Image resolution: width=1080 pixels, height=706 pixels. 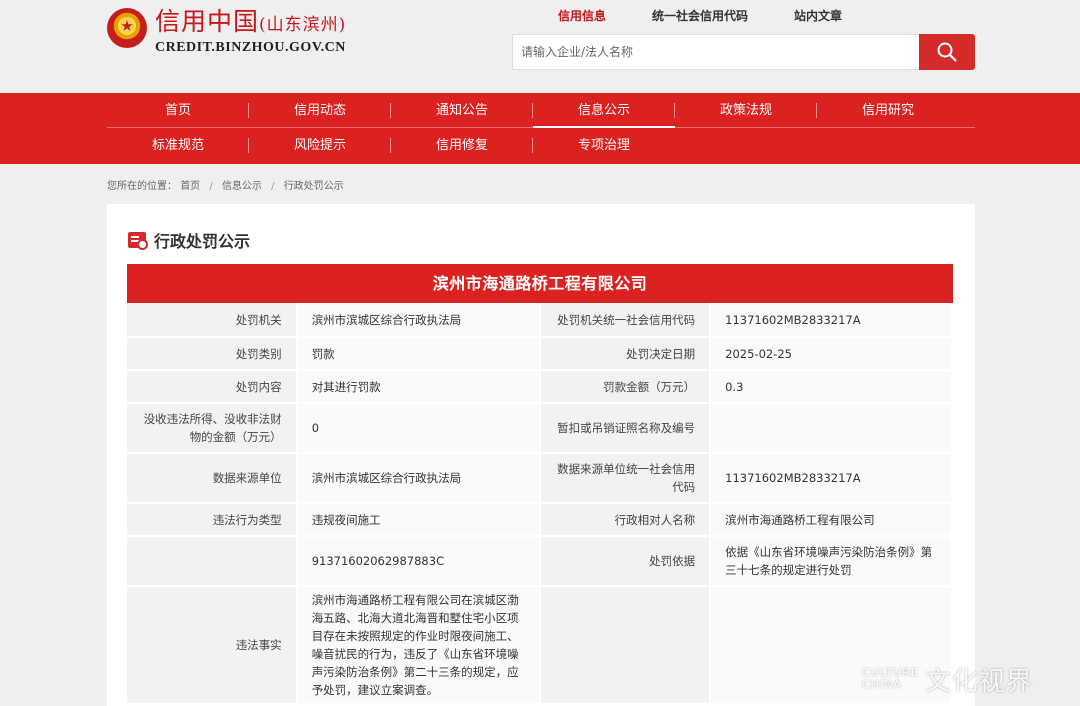 I want to click on page-title-text: 行政处罚公示, so click(x=202, y=241).